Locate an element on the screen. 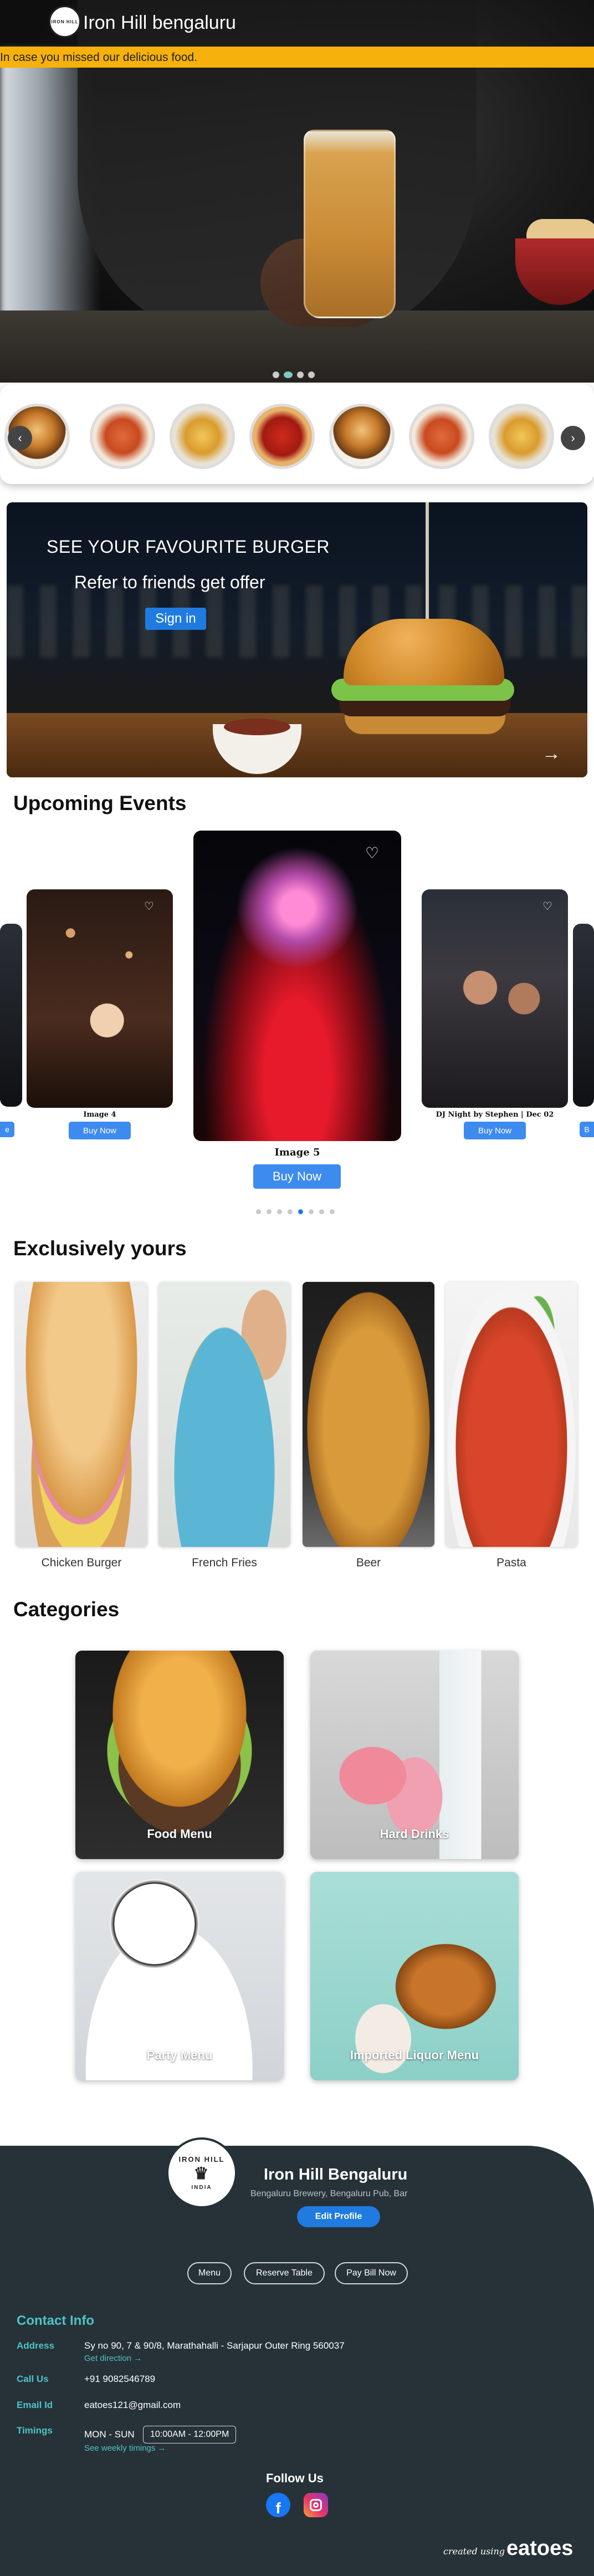  category-card-food-menu: Food Menu is located at coordinates (179, 1755).